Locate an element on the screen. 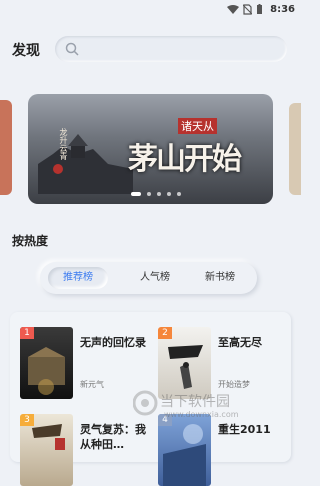 The width and height of the screenshot is (320, 486). book-cover: 1 is located at coordinates (46, 363).